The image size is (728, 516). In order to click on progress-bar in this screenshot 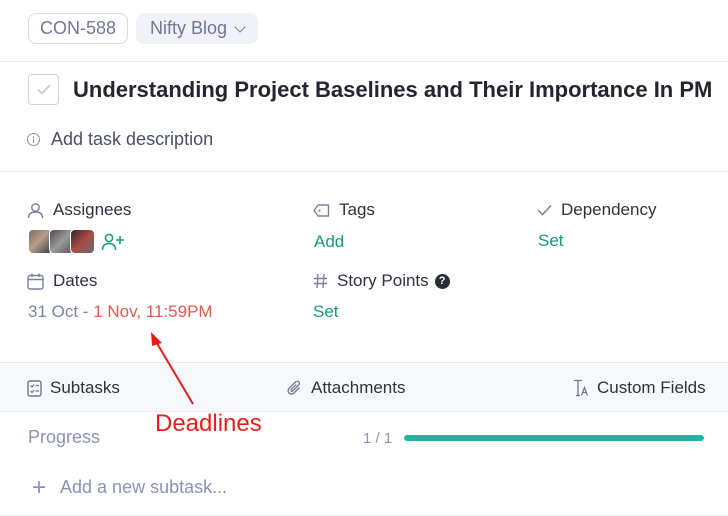, I will do `click(554, 438)`.